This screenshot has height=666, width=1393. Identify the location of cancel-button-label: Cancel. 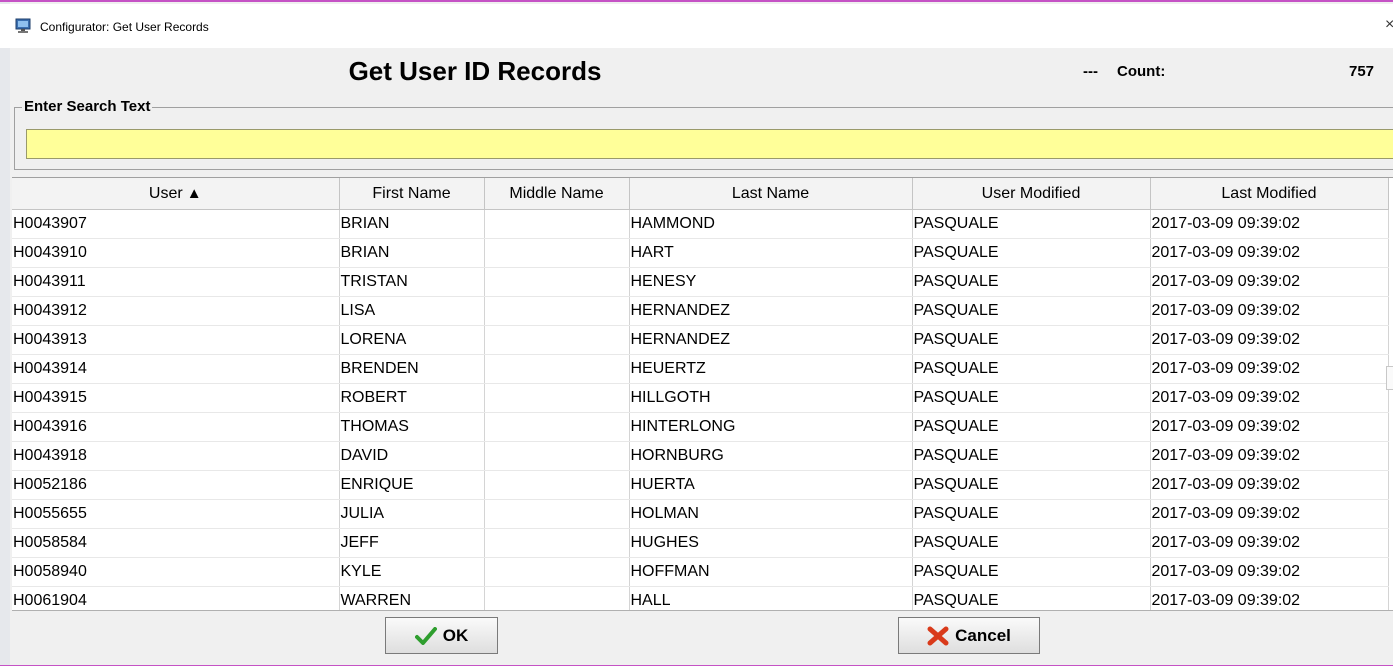
(983, 635).